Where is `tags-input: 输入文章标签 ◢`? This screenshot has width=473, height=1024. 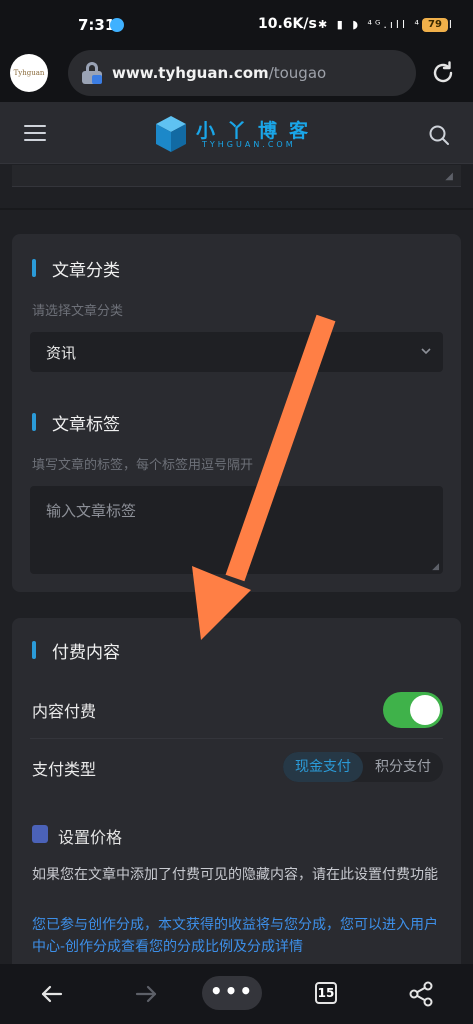 tags-input: 输入文章标签 ◢ is located at coordinates (236, 530).